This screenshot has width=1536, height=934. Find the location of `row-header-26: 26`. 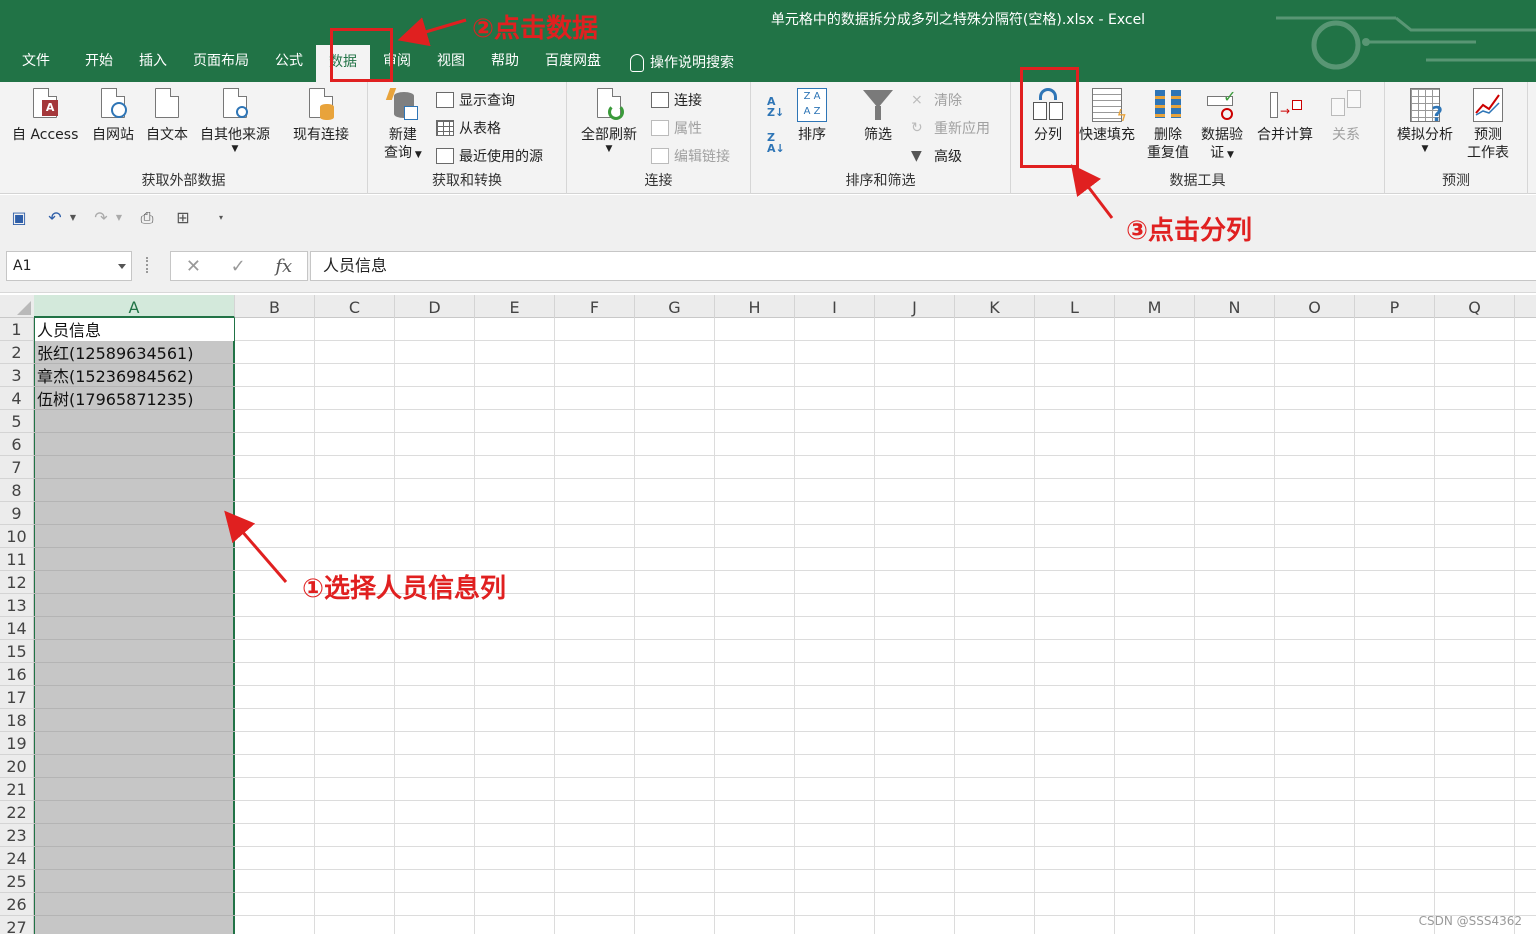

row-header-26: 26 is located at coordinates (17, 904).